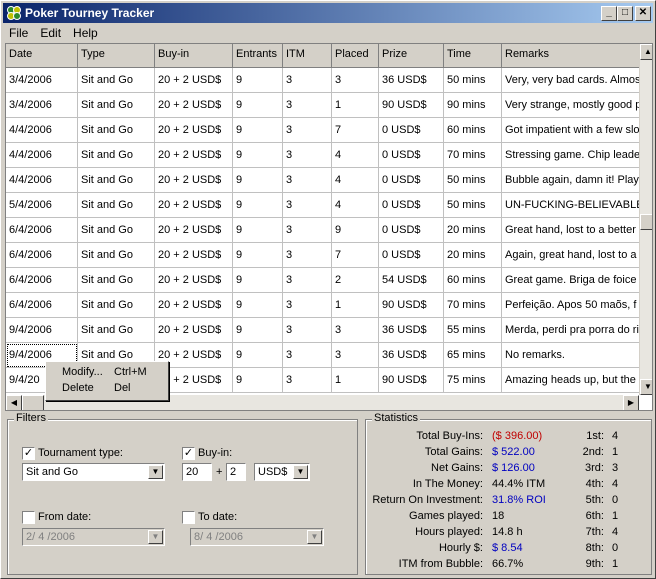 This screenshot has width=656, height=579. I want to click on menu-edit: Edit, so click(50, 33).